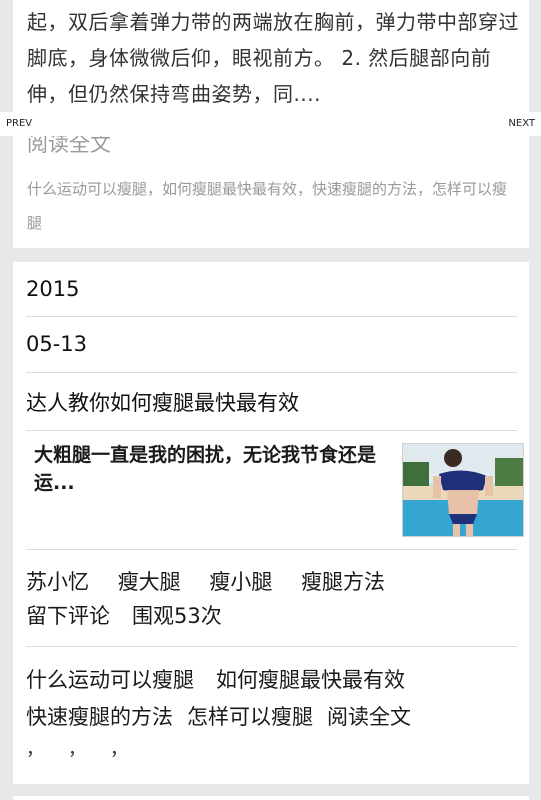  What do you see at coordinates (271, 598) in the screenshot?
I see `article-meta: 苏小忆 瘦大腿 瘦小腿 瘦腿方法 留下评论 围观53次` at bounding box center [271, 598].